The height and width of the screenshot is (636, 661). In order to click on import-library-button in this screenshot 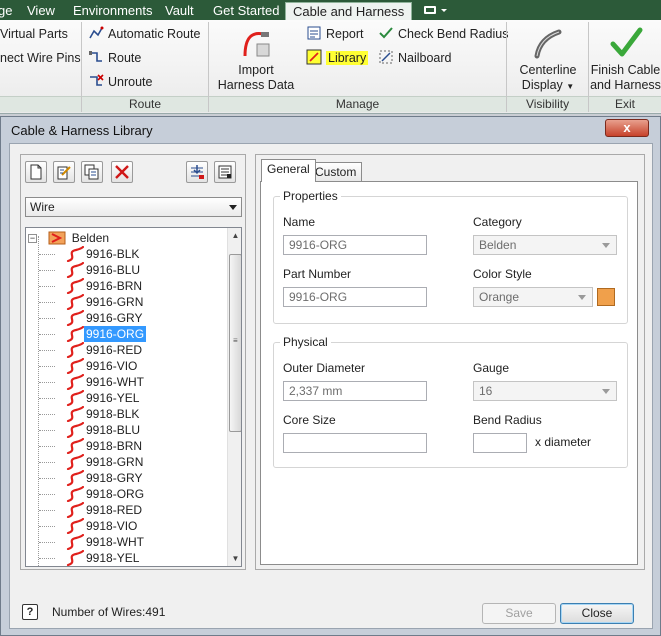, I will do `click(197, 172)`.